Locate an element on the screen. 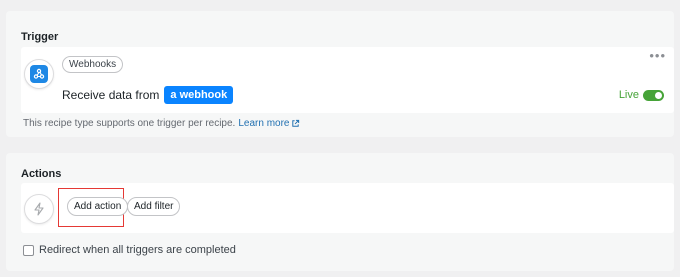  redirect-checkbox is located at coordinates (28, 250).